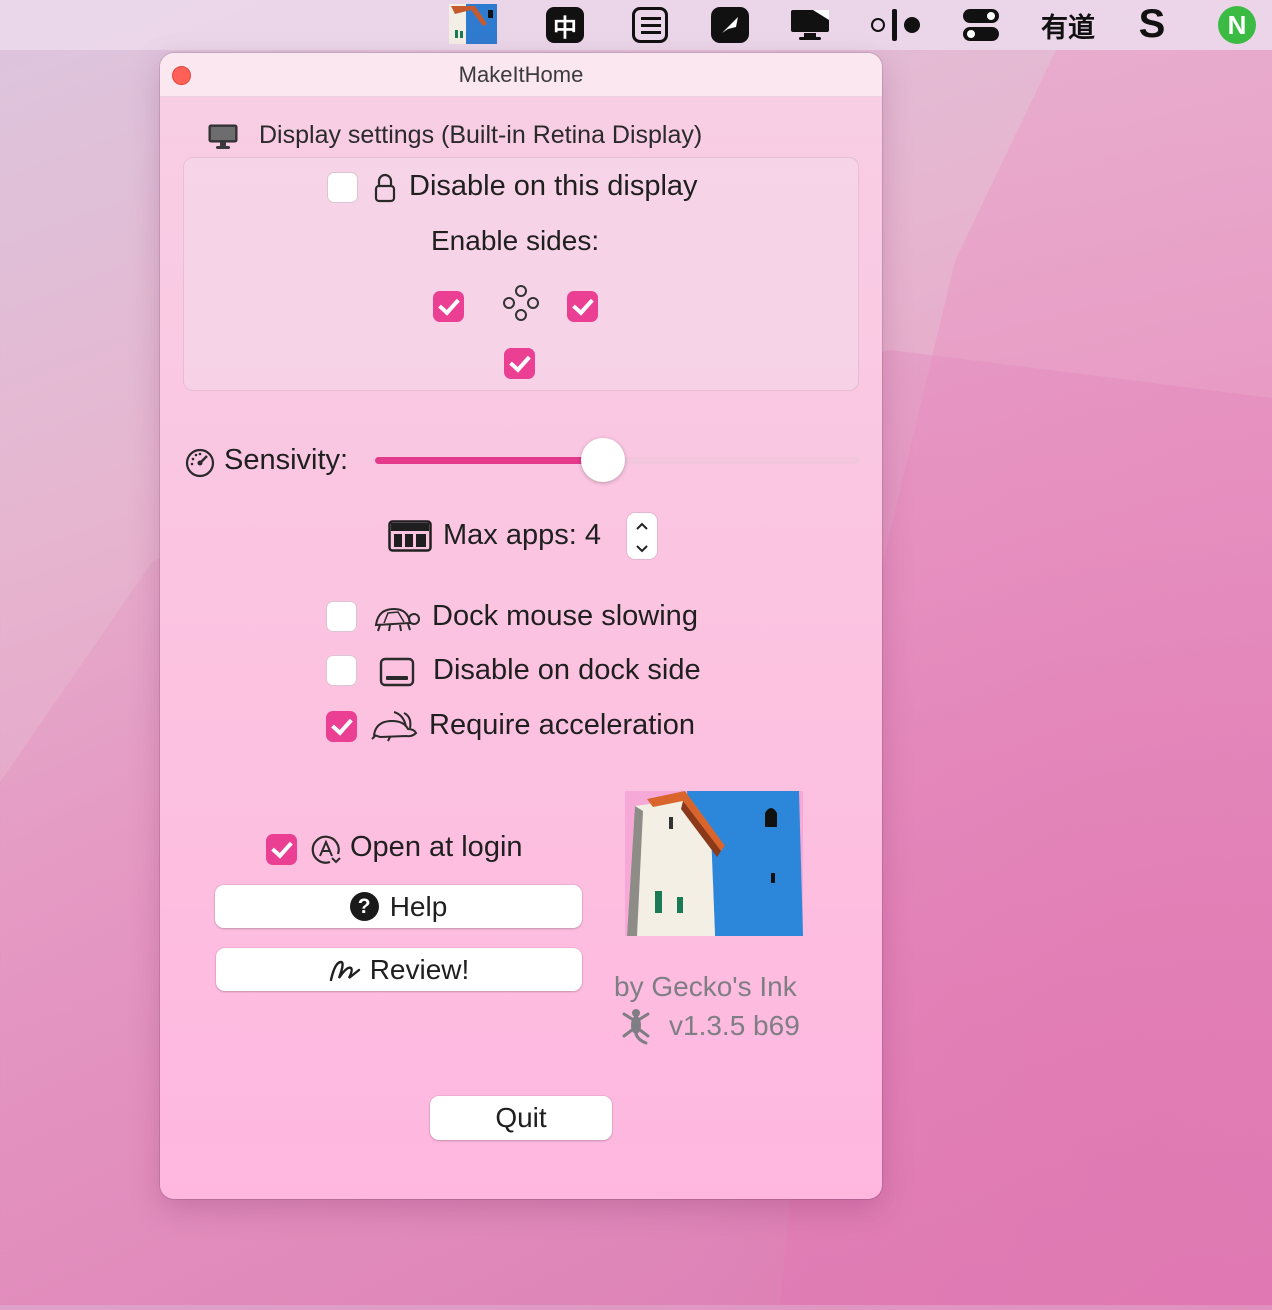  What do you see at coordinates (705, 986) in the screenshot?
I see `credit-author: by Gecko's Ink` at bounding box center [705, 986].